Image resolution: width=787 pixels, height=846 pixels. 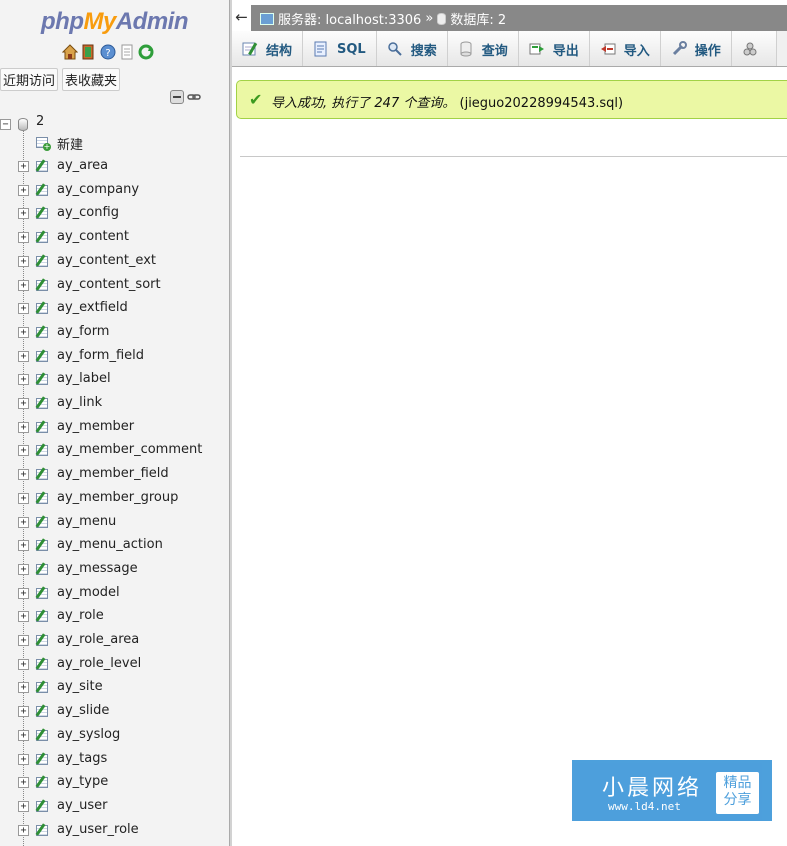 I want to click on tree-table-item: + ay_menu, so click(x=114, y=523).